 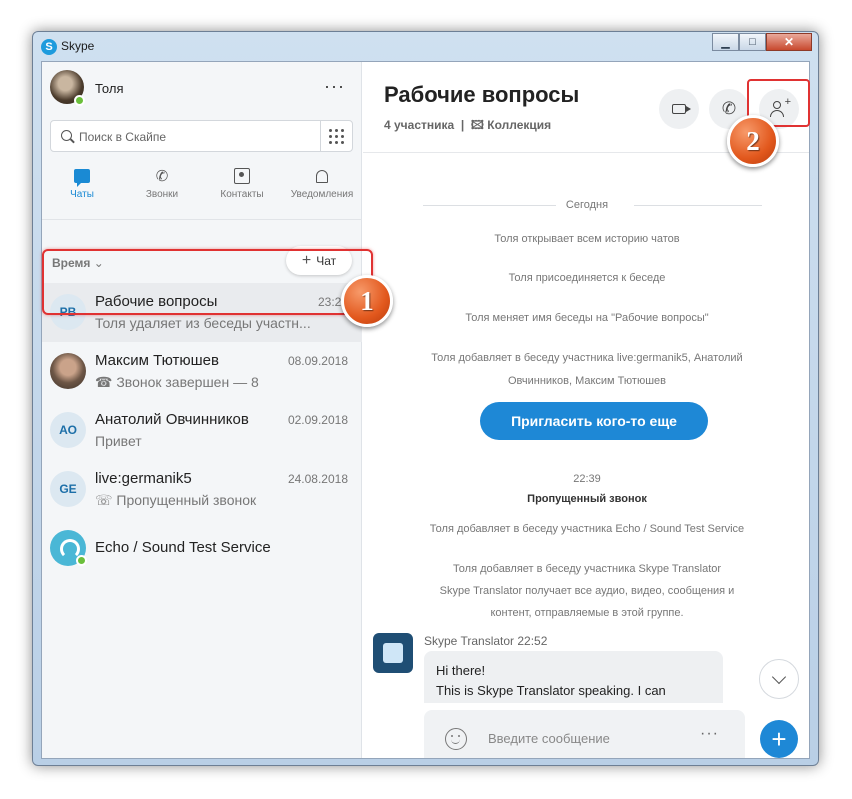 I want to click on system-message: Овчинников, Максим Тютюшев, so click(x=586, y=381).